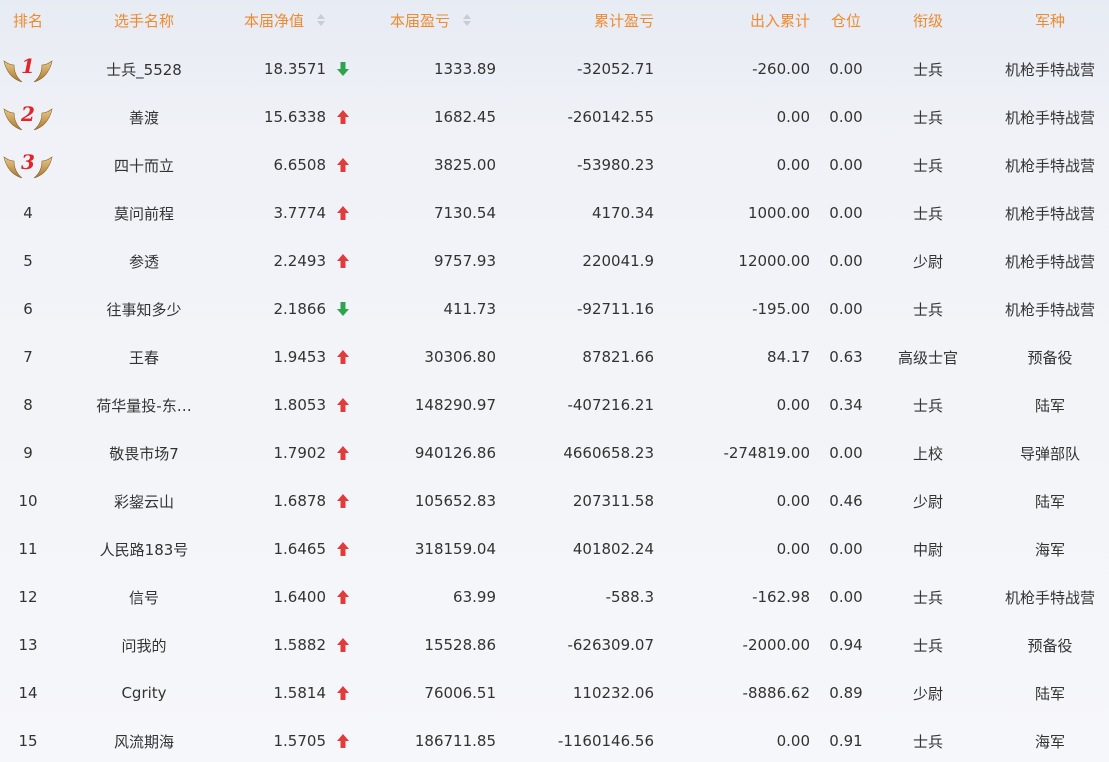  I want to click on player-name-cell: 四十而立, so click(144, 165).